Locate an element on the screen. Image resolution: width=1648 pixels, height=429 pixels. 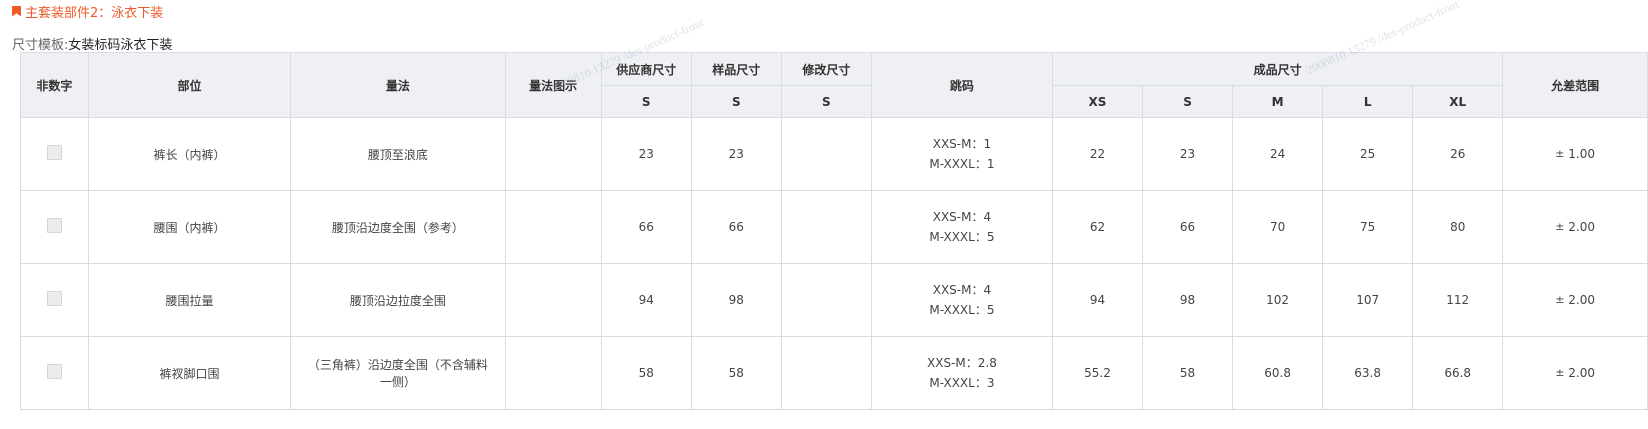
jump-code-line: XXS-M：1 is located at coordinates (962, 144).